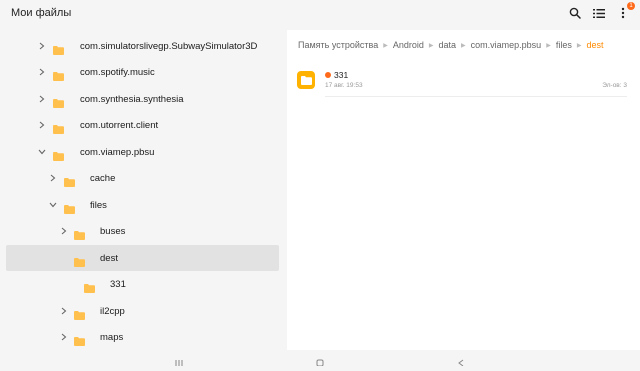 This screenshot has width=640, height=371. I want to click on tree-item-label: com.spotify.music, so click(117, 72).